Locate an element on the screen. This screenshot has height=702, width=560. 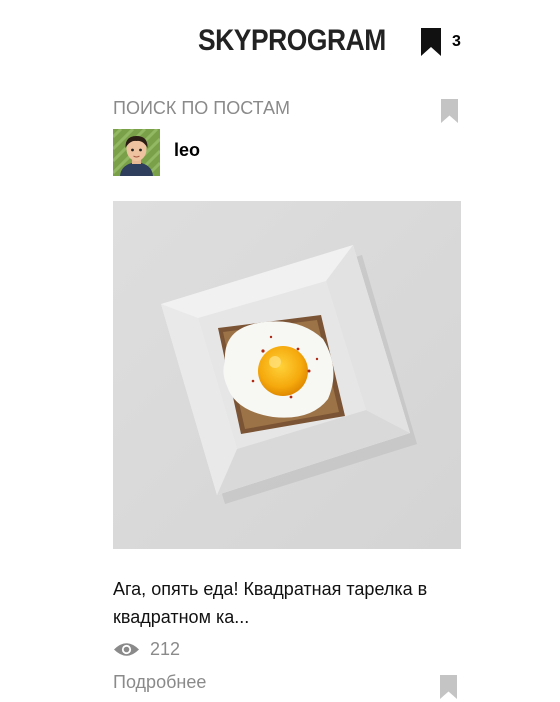
bookmark-count: 3 is located at coordinates (456, 41).